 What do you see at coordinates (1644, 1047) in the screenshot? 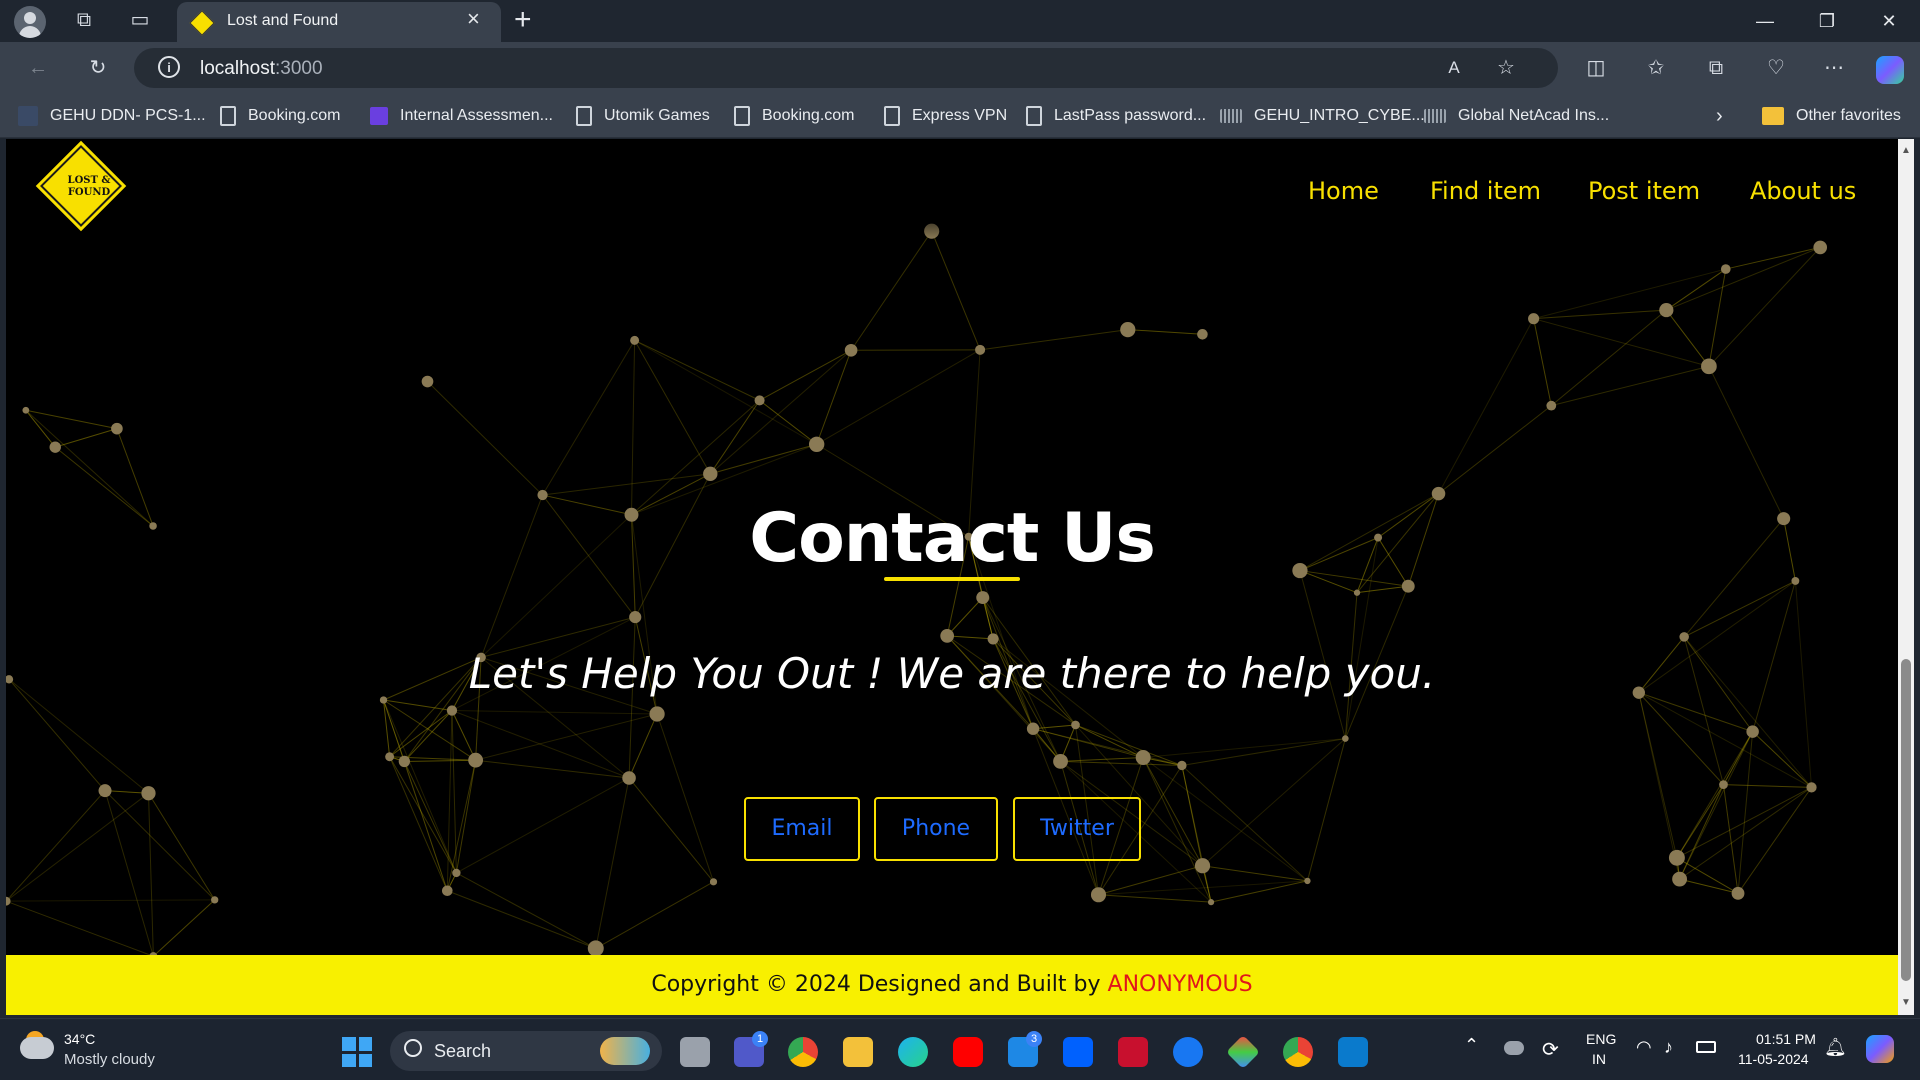
I see `wifi-icon: ◠` at bounding box center [1644, 1047].